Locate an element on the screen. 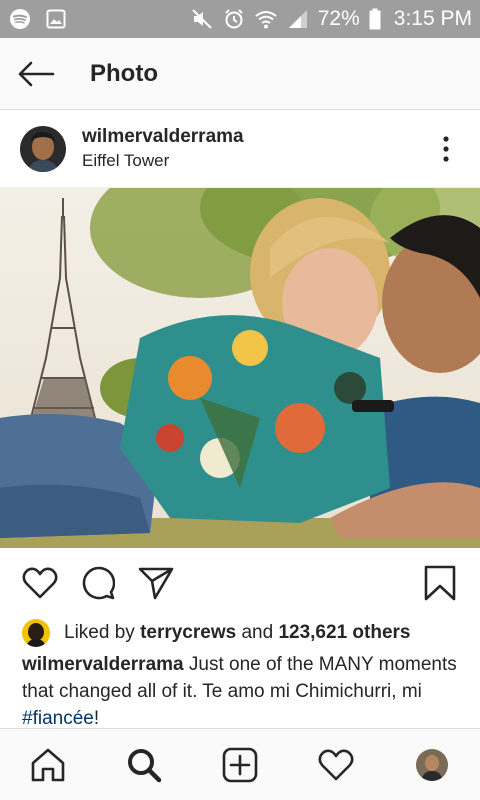 This screenshot has width=480, height=800. home-icon is located at coordinates (48, 764).